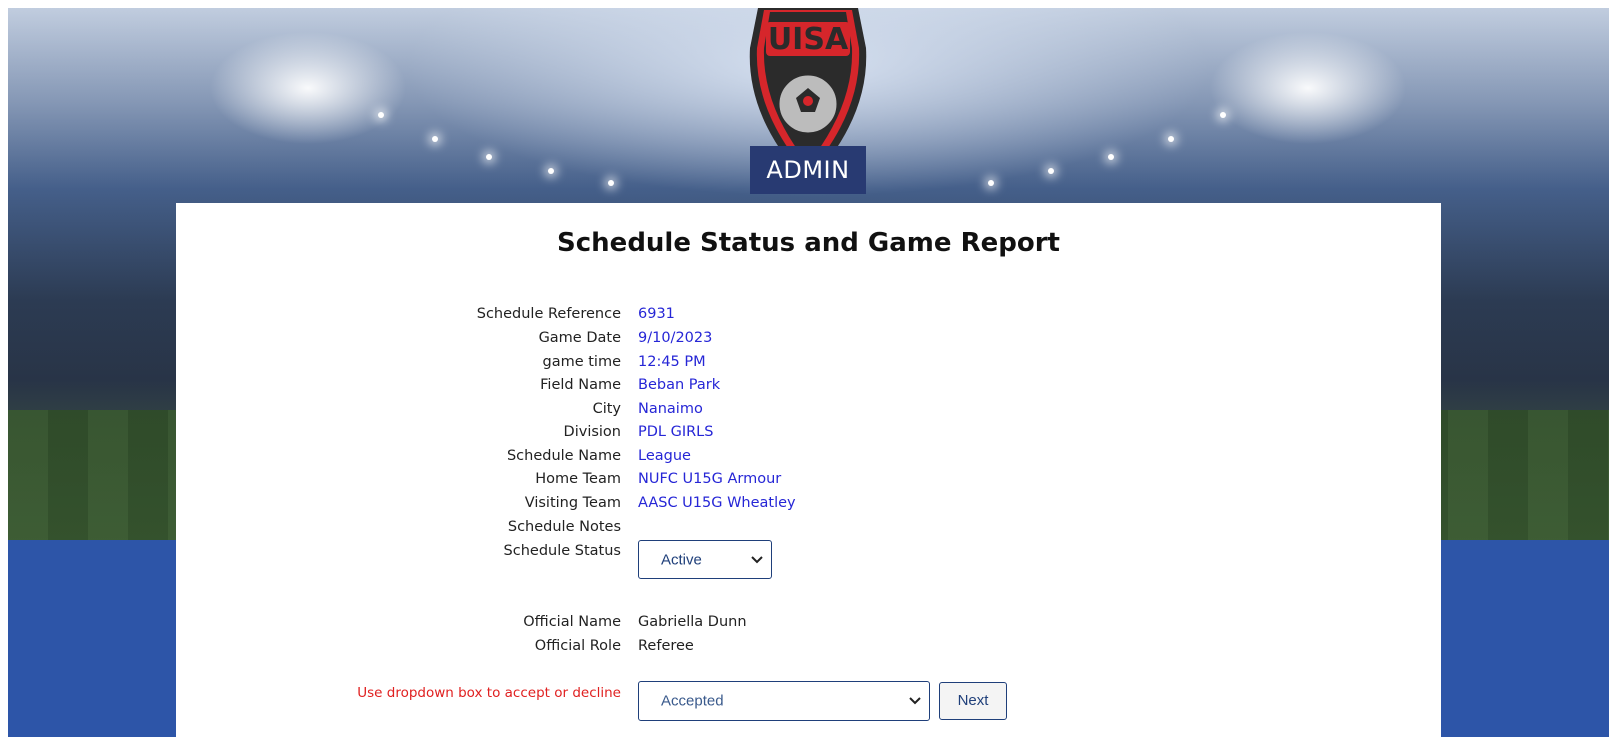 The image size is (1609, 737). Describe the element at coordinates (692, 701) in the screenshot. I see `accept-decline-value: Accepted` at that location.